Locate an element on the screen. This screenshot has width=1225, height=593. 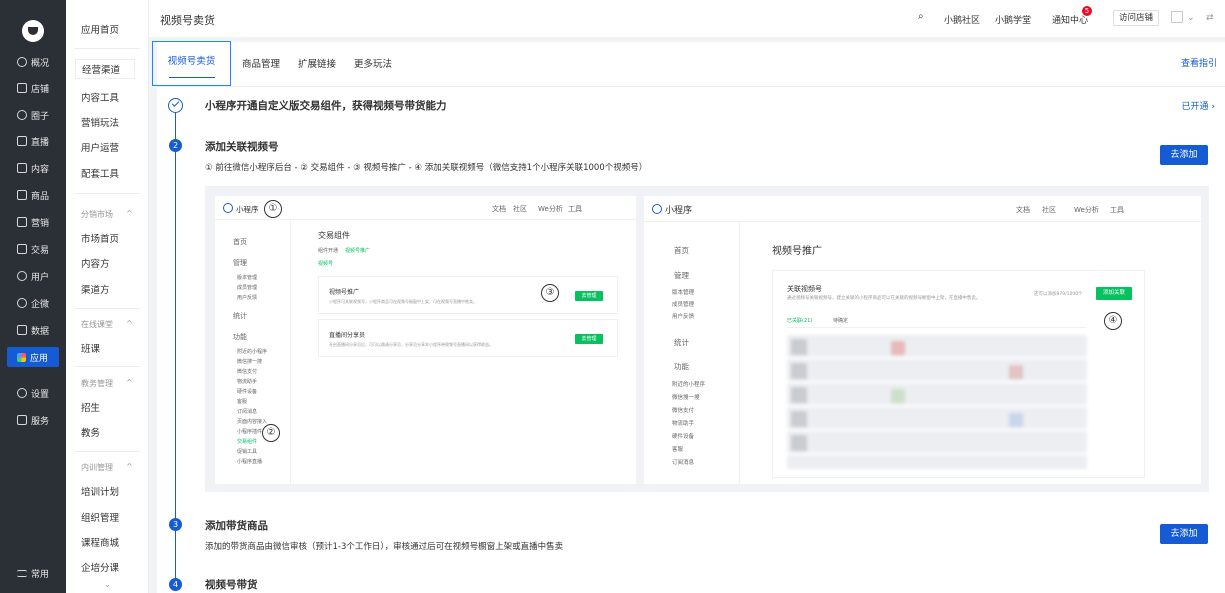
rail-item-settings: 设置 is located at coordinates (33, 393).